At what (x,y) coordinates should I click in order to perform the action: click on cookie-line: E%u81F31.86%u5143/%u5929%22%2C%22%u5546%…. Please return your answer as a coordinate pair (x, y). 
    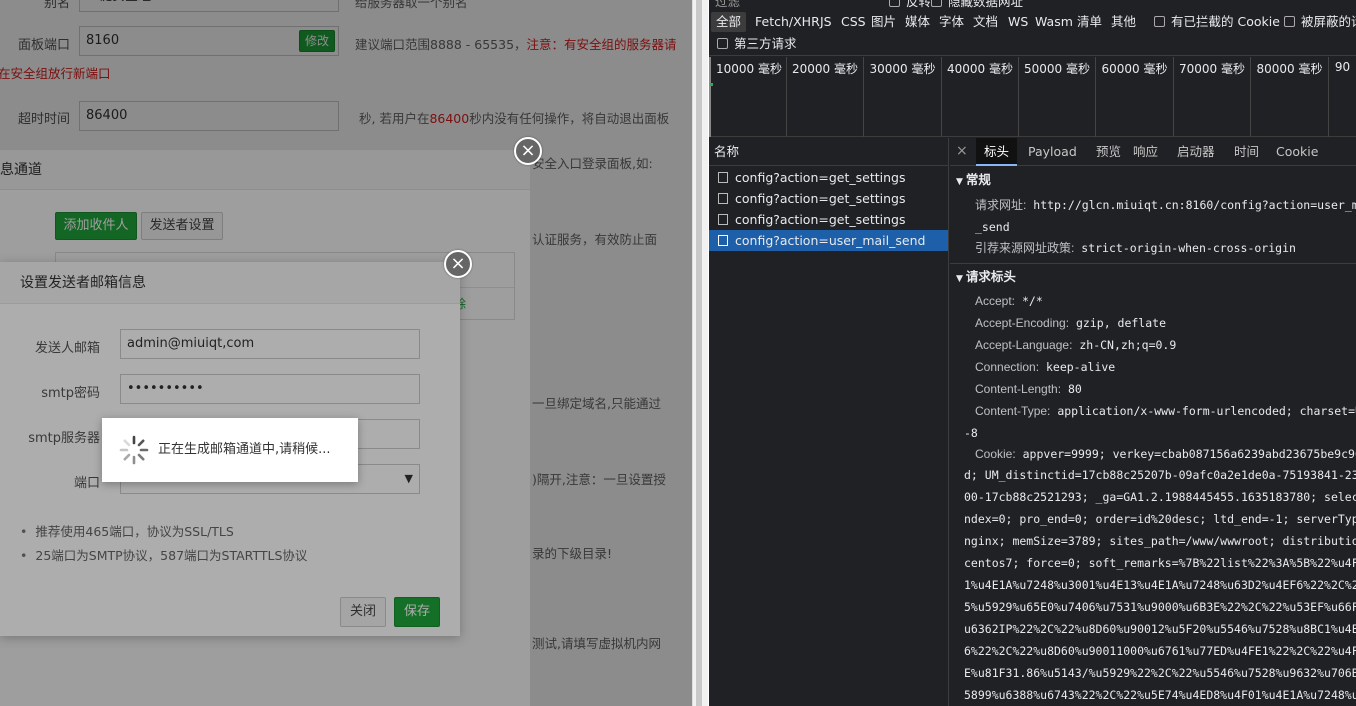
    Looking at the image, I should click on (1160, 673).